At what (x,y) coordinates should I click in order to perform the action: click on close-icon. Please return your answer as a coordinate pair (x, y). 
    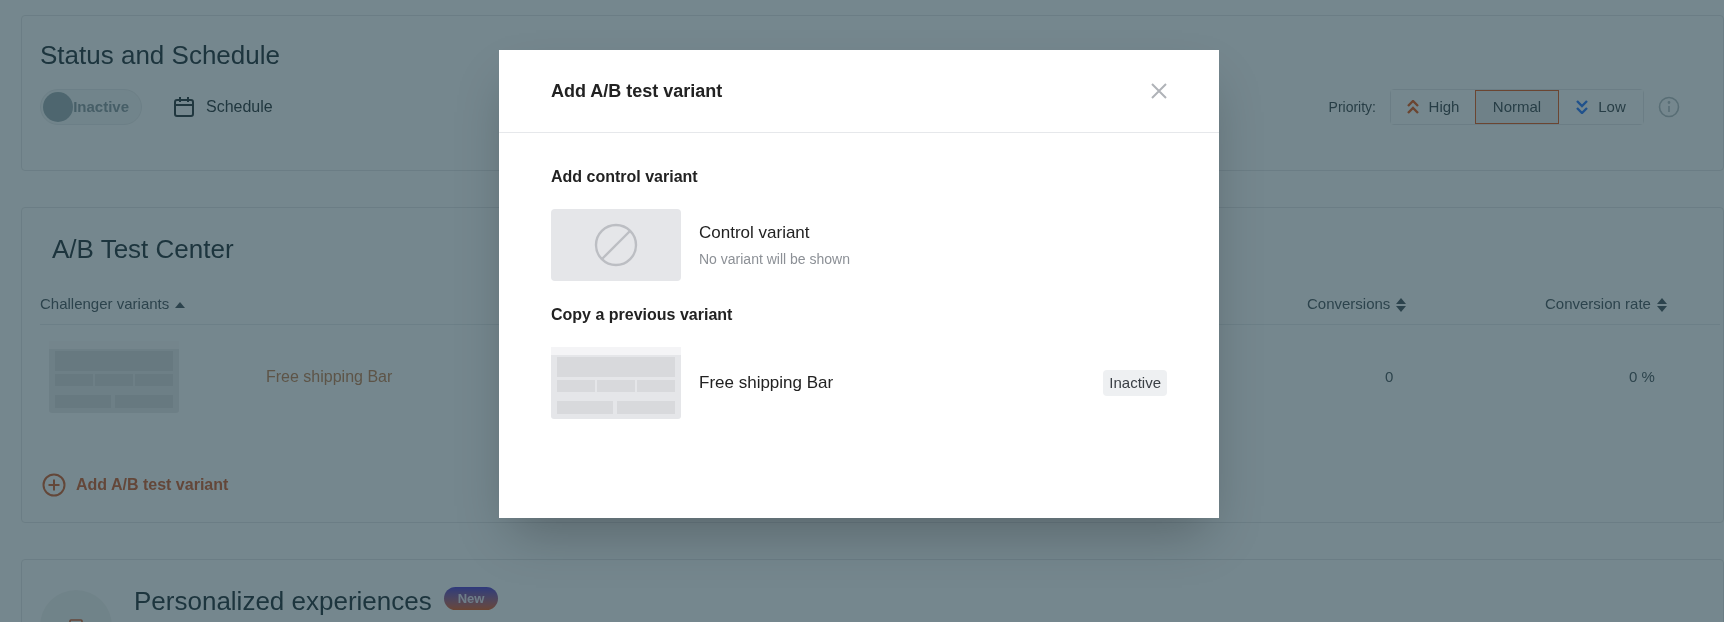
    Looking at the image, I should click on (1159, 91).